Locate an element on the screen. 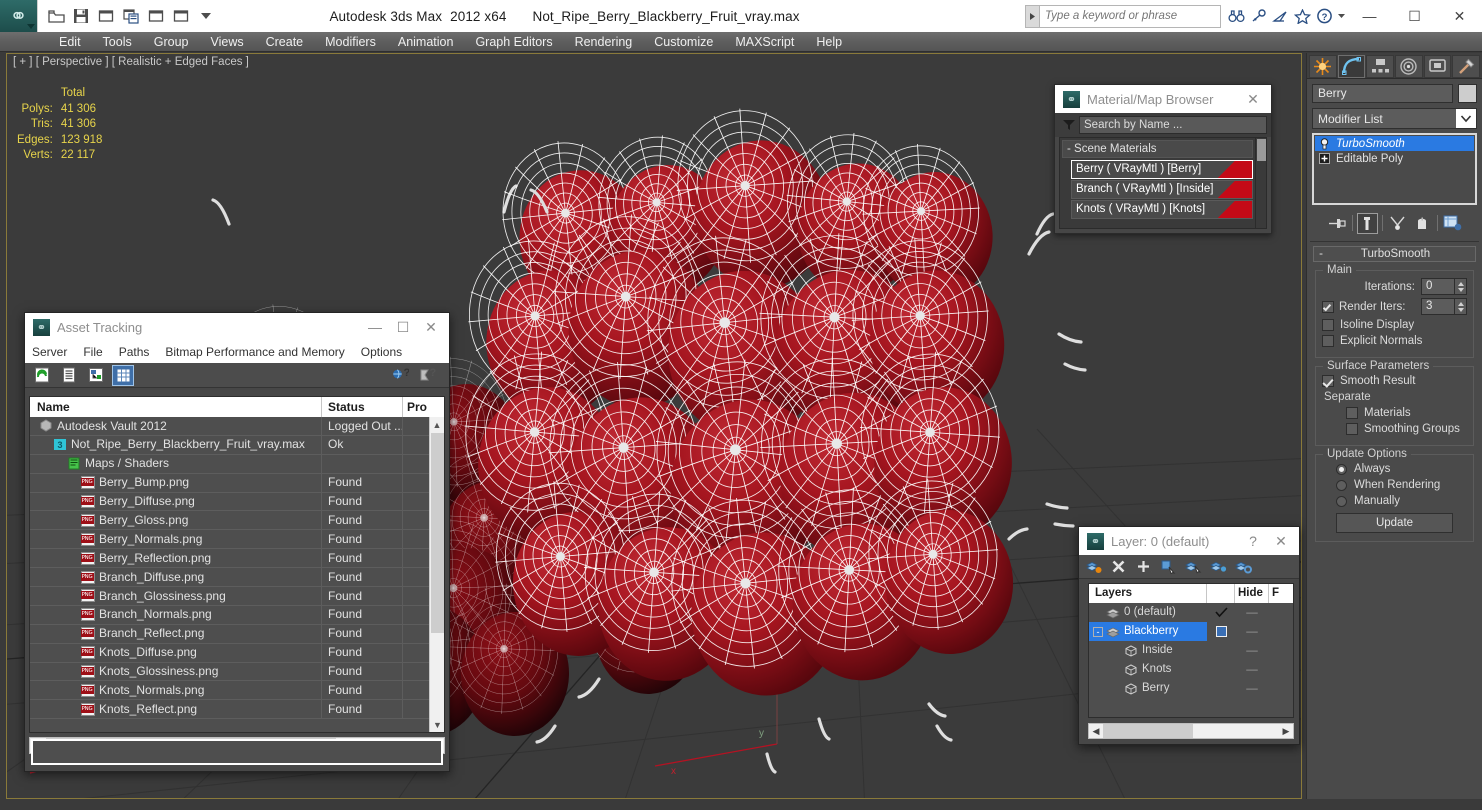  highlight-selected-icon is located at coordinates (1218, 566).